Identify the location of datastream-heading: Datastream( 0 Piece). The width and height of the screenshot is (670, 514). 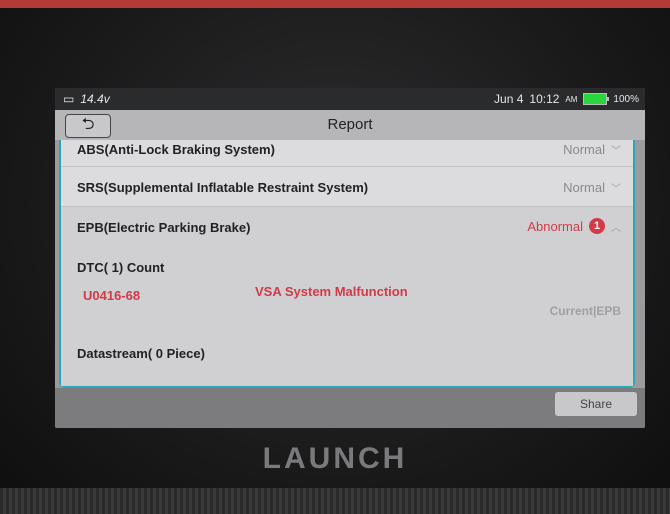
(141, 353).